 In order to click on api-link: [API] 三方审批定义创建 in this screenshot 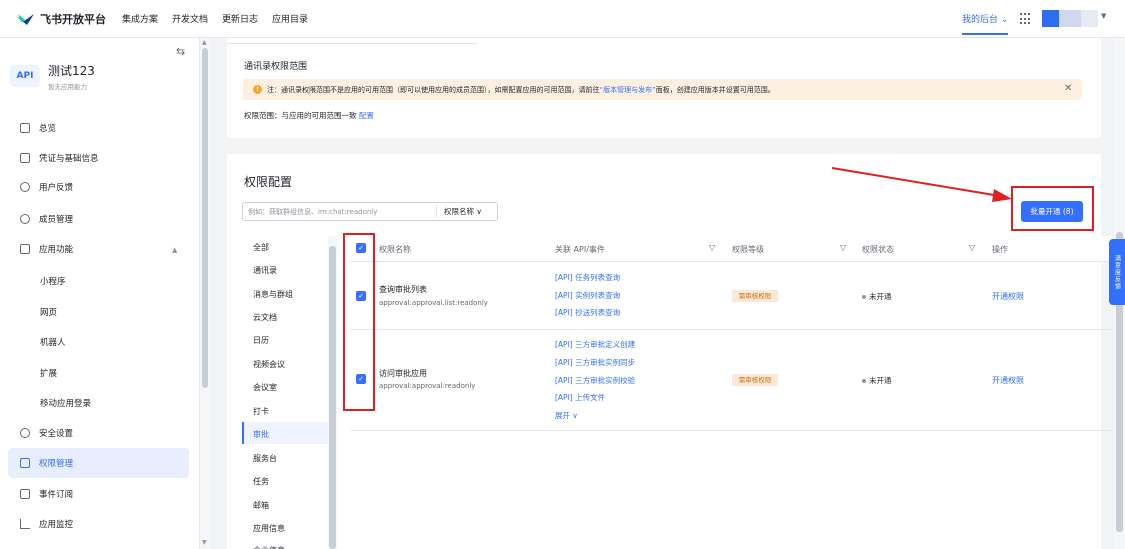, I will do `click(595, 344)`.